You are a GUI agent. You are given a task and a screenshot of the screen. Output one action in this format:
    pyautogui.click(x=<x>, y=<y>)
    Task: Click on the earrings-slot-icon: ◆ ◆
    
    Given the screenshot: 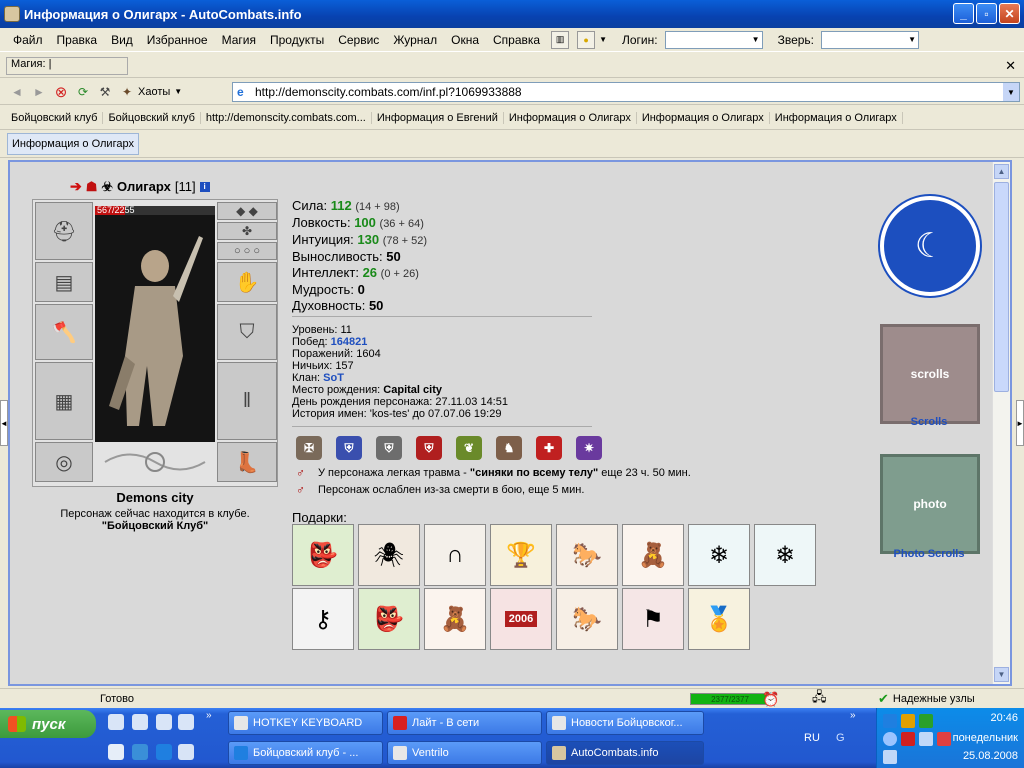 What is the action you would take?
    pyautogui.click(x=247, y=211)
    